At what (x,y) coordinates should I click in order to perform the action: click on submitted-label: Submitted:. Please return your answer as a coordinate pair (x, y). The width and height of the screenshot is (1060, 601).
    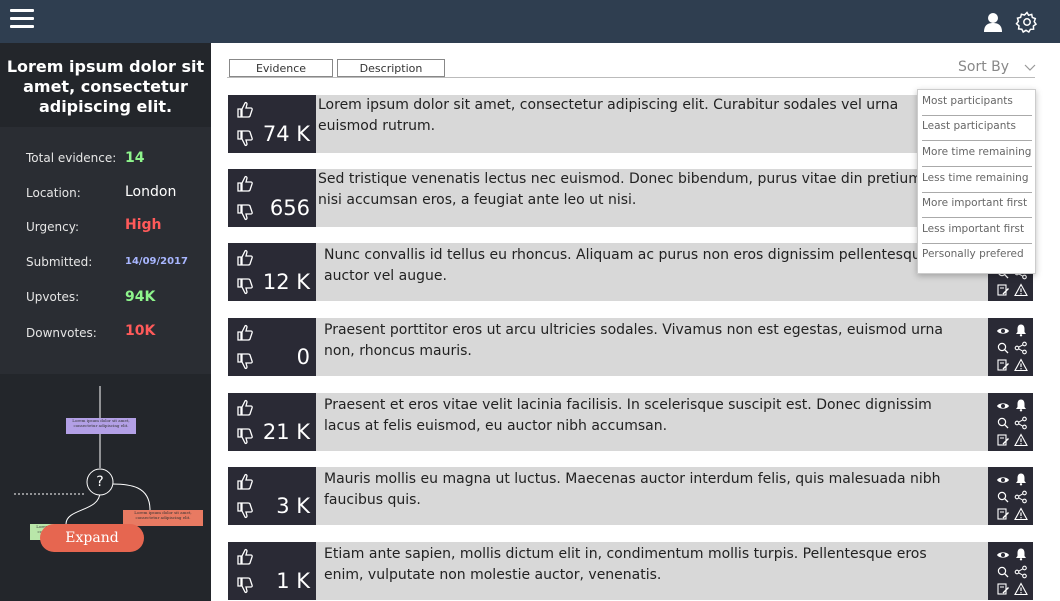
    Looking at the image, I should click on (59, 262).